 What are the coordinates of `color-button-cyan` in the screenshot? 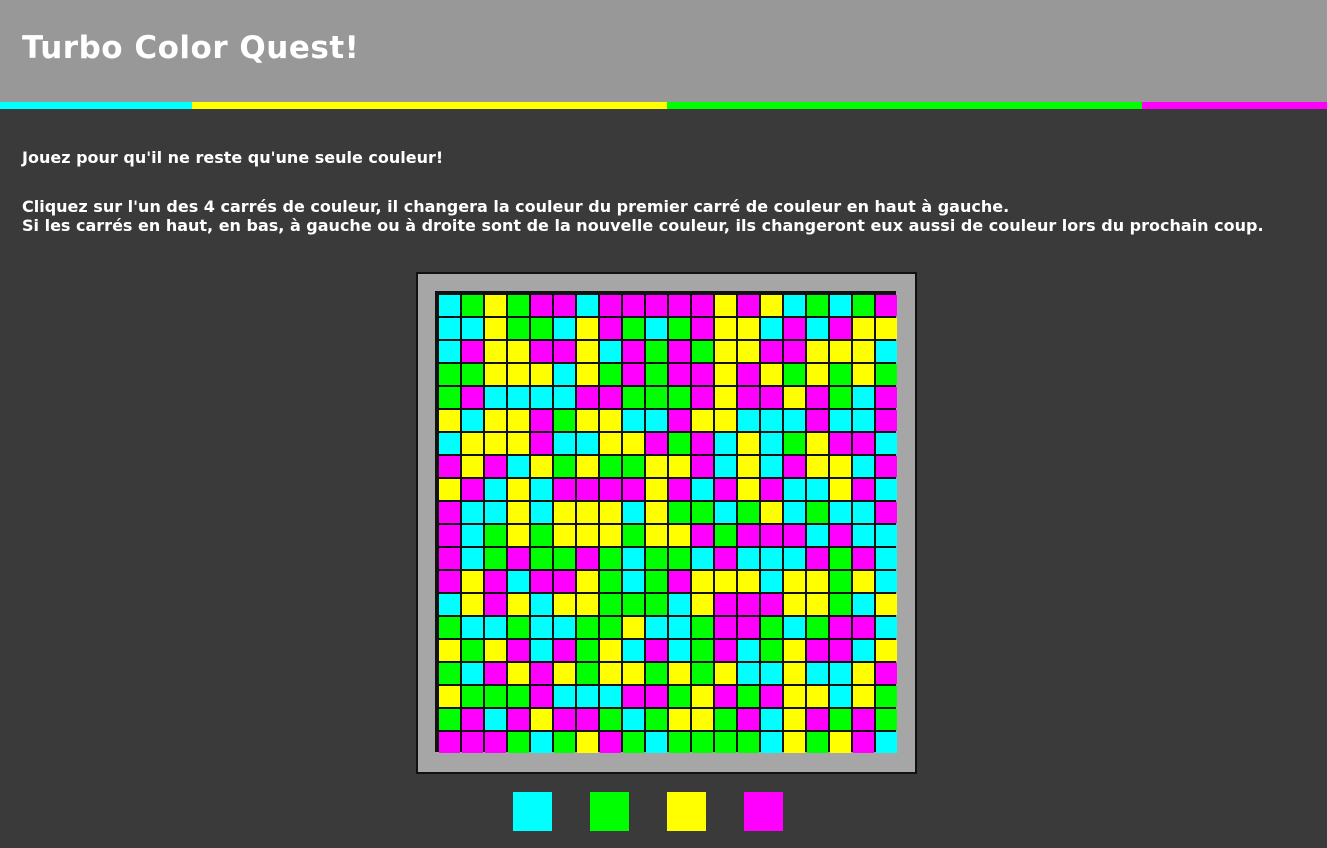 It's located at (532, 811).